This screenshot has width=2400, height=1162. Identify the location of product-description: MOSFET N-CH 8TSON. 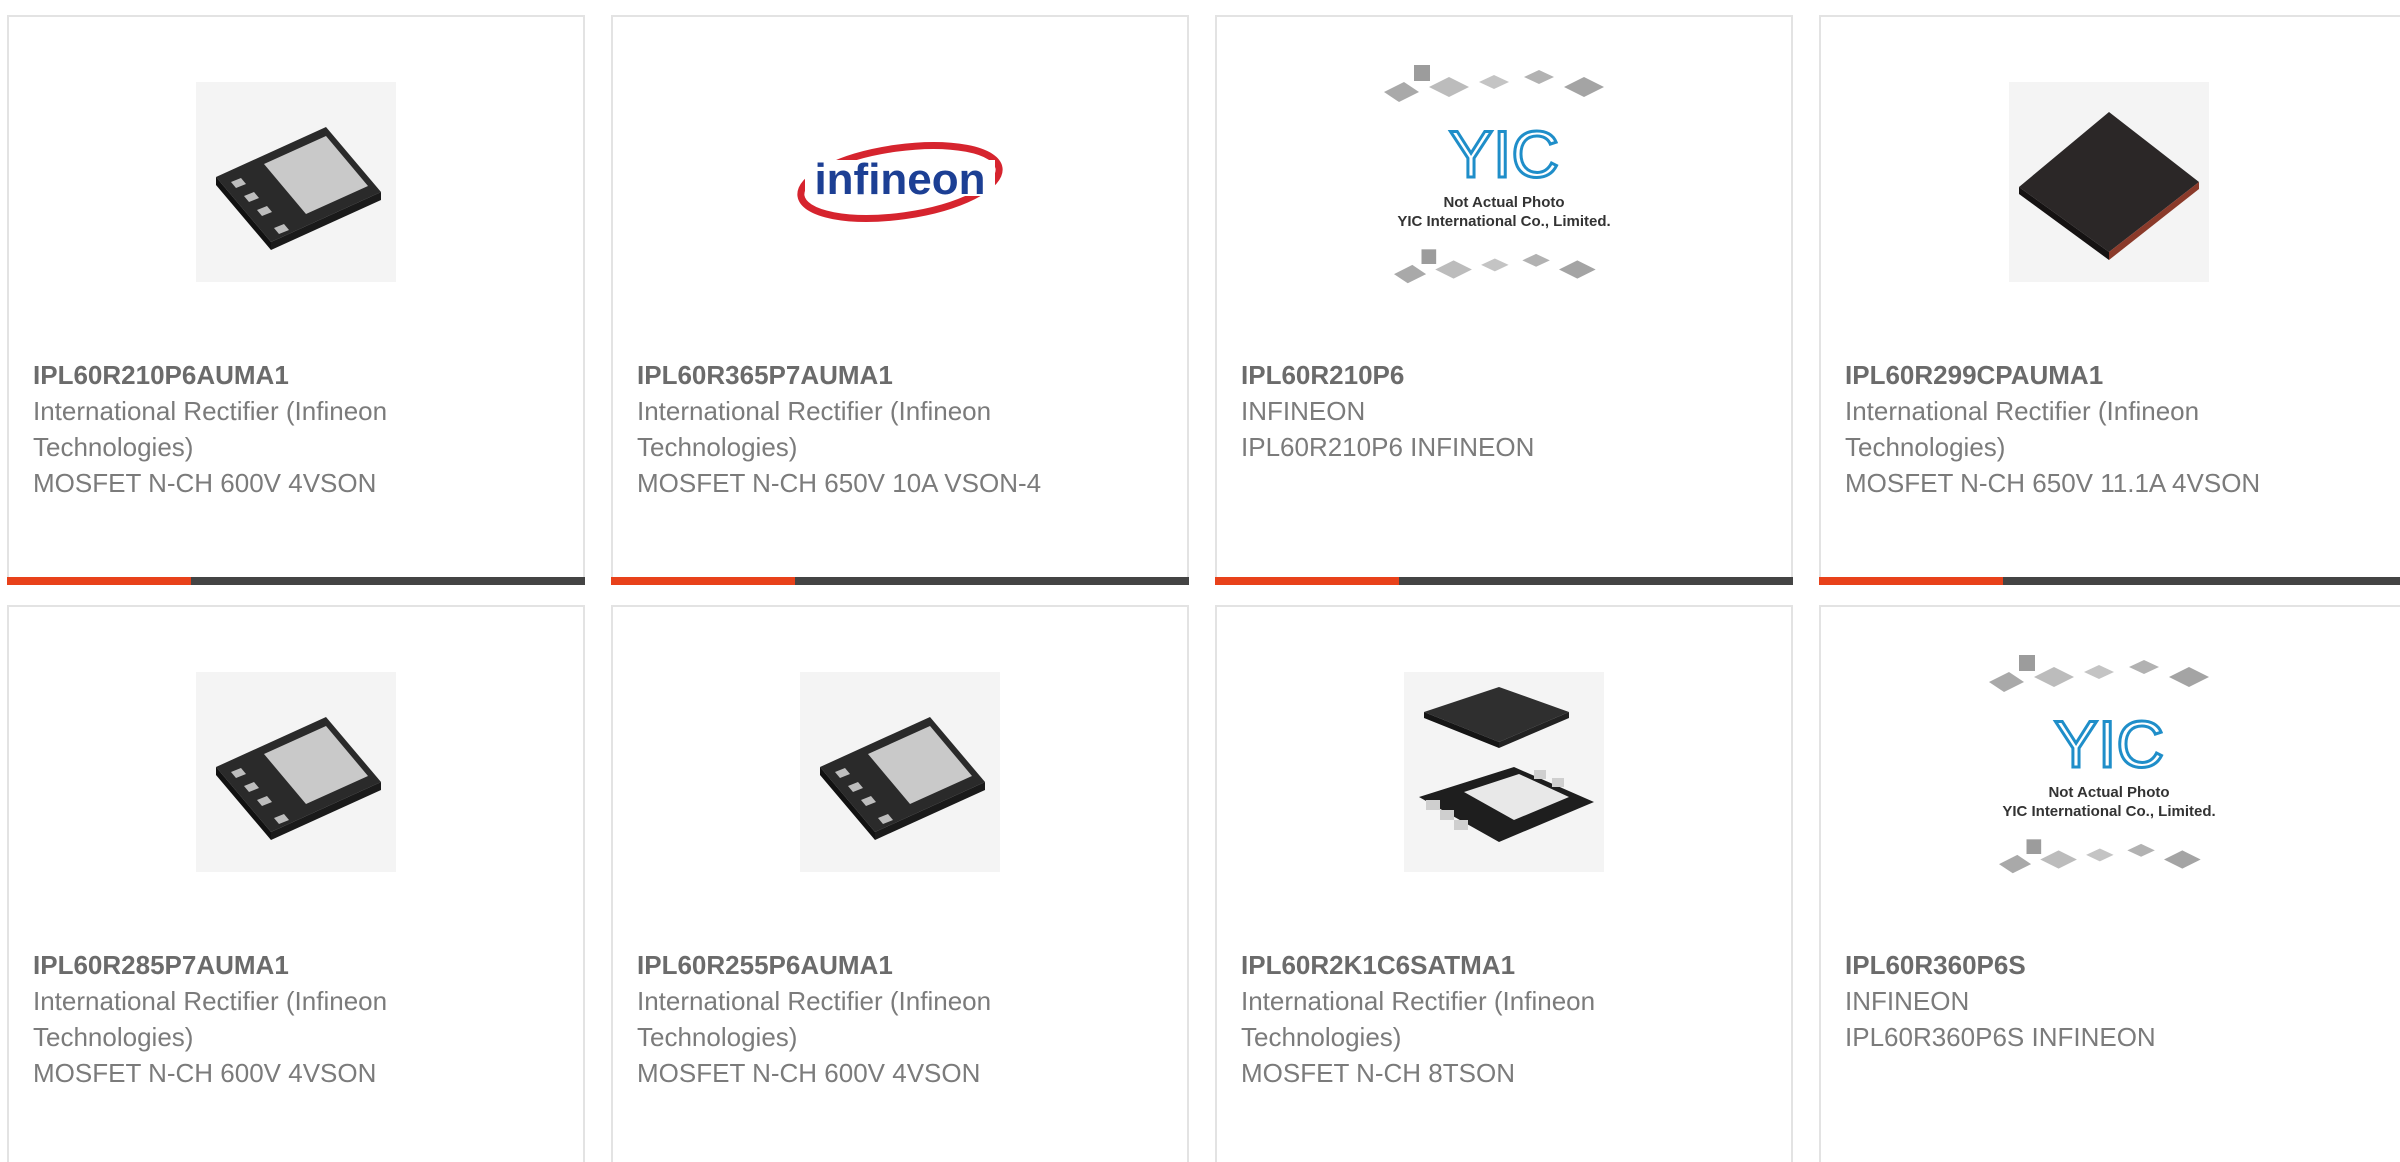
(1378, 1073).